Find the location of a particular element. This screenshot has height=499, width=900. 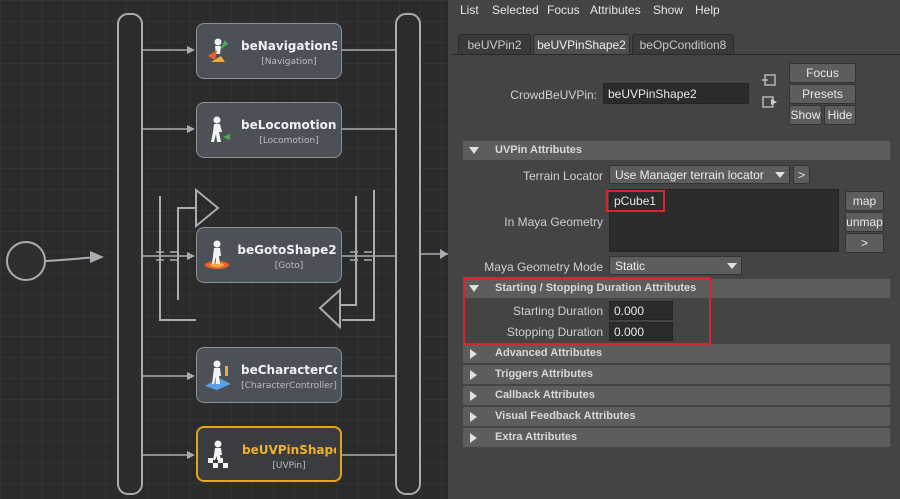

section-title: Advanced Attributes is located at coordinates (549, 353).